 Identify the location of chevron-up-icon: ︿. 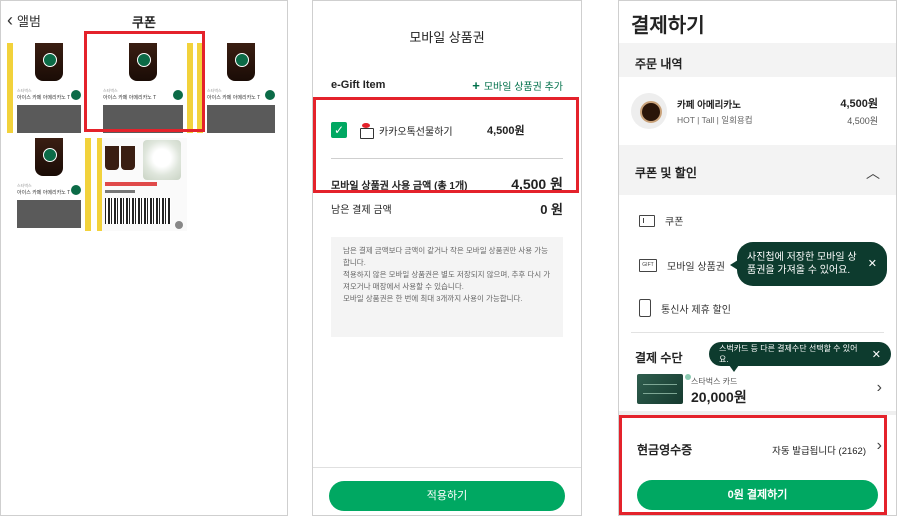
(873, 173).